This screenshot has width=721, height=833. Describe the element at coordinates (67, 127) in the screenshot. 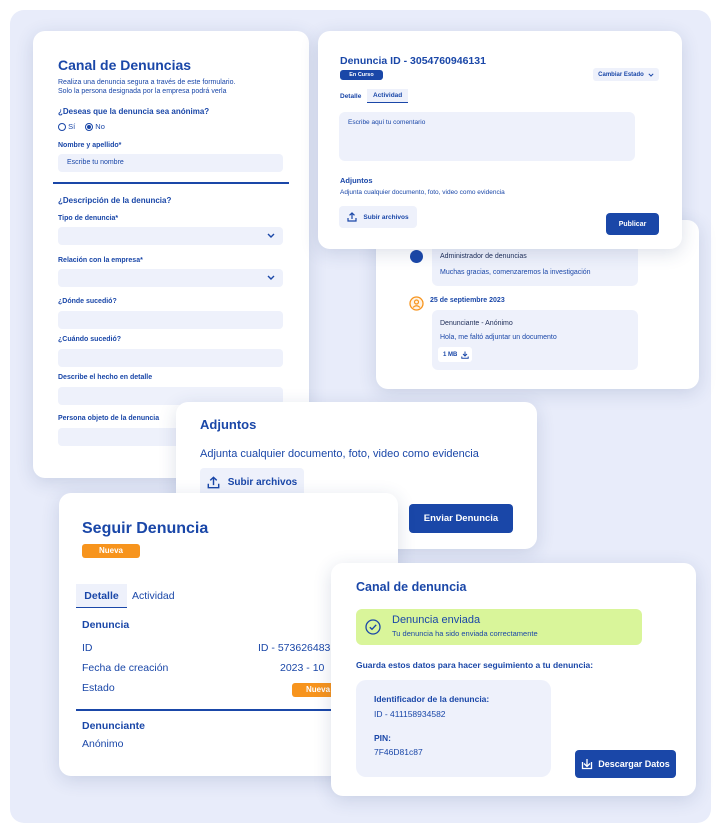

I see `radio-yes: Sí` at that location.